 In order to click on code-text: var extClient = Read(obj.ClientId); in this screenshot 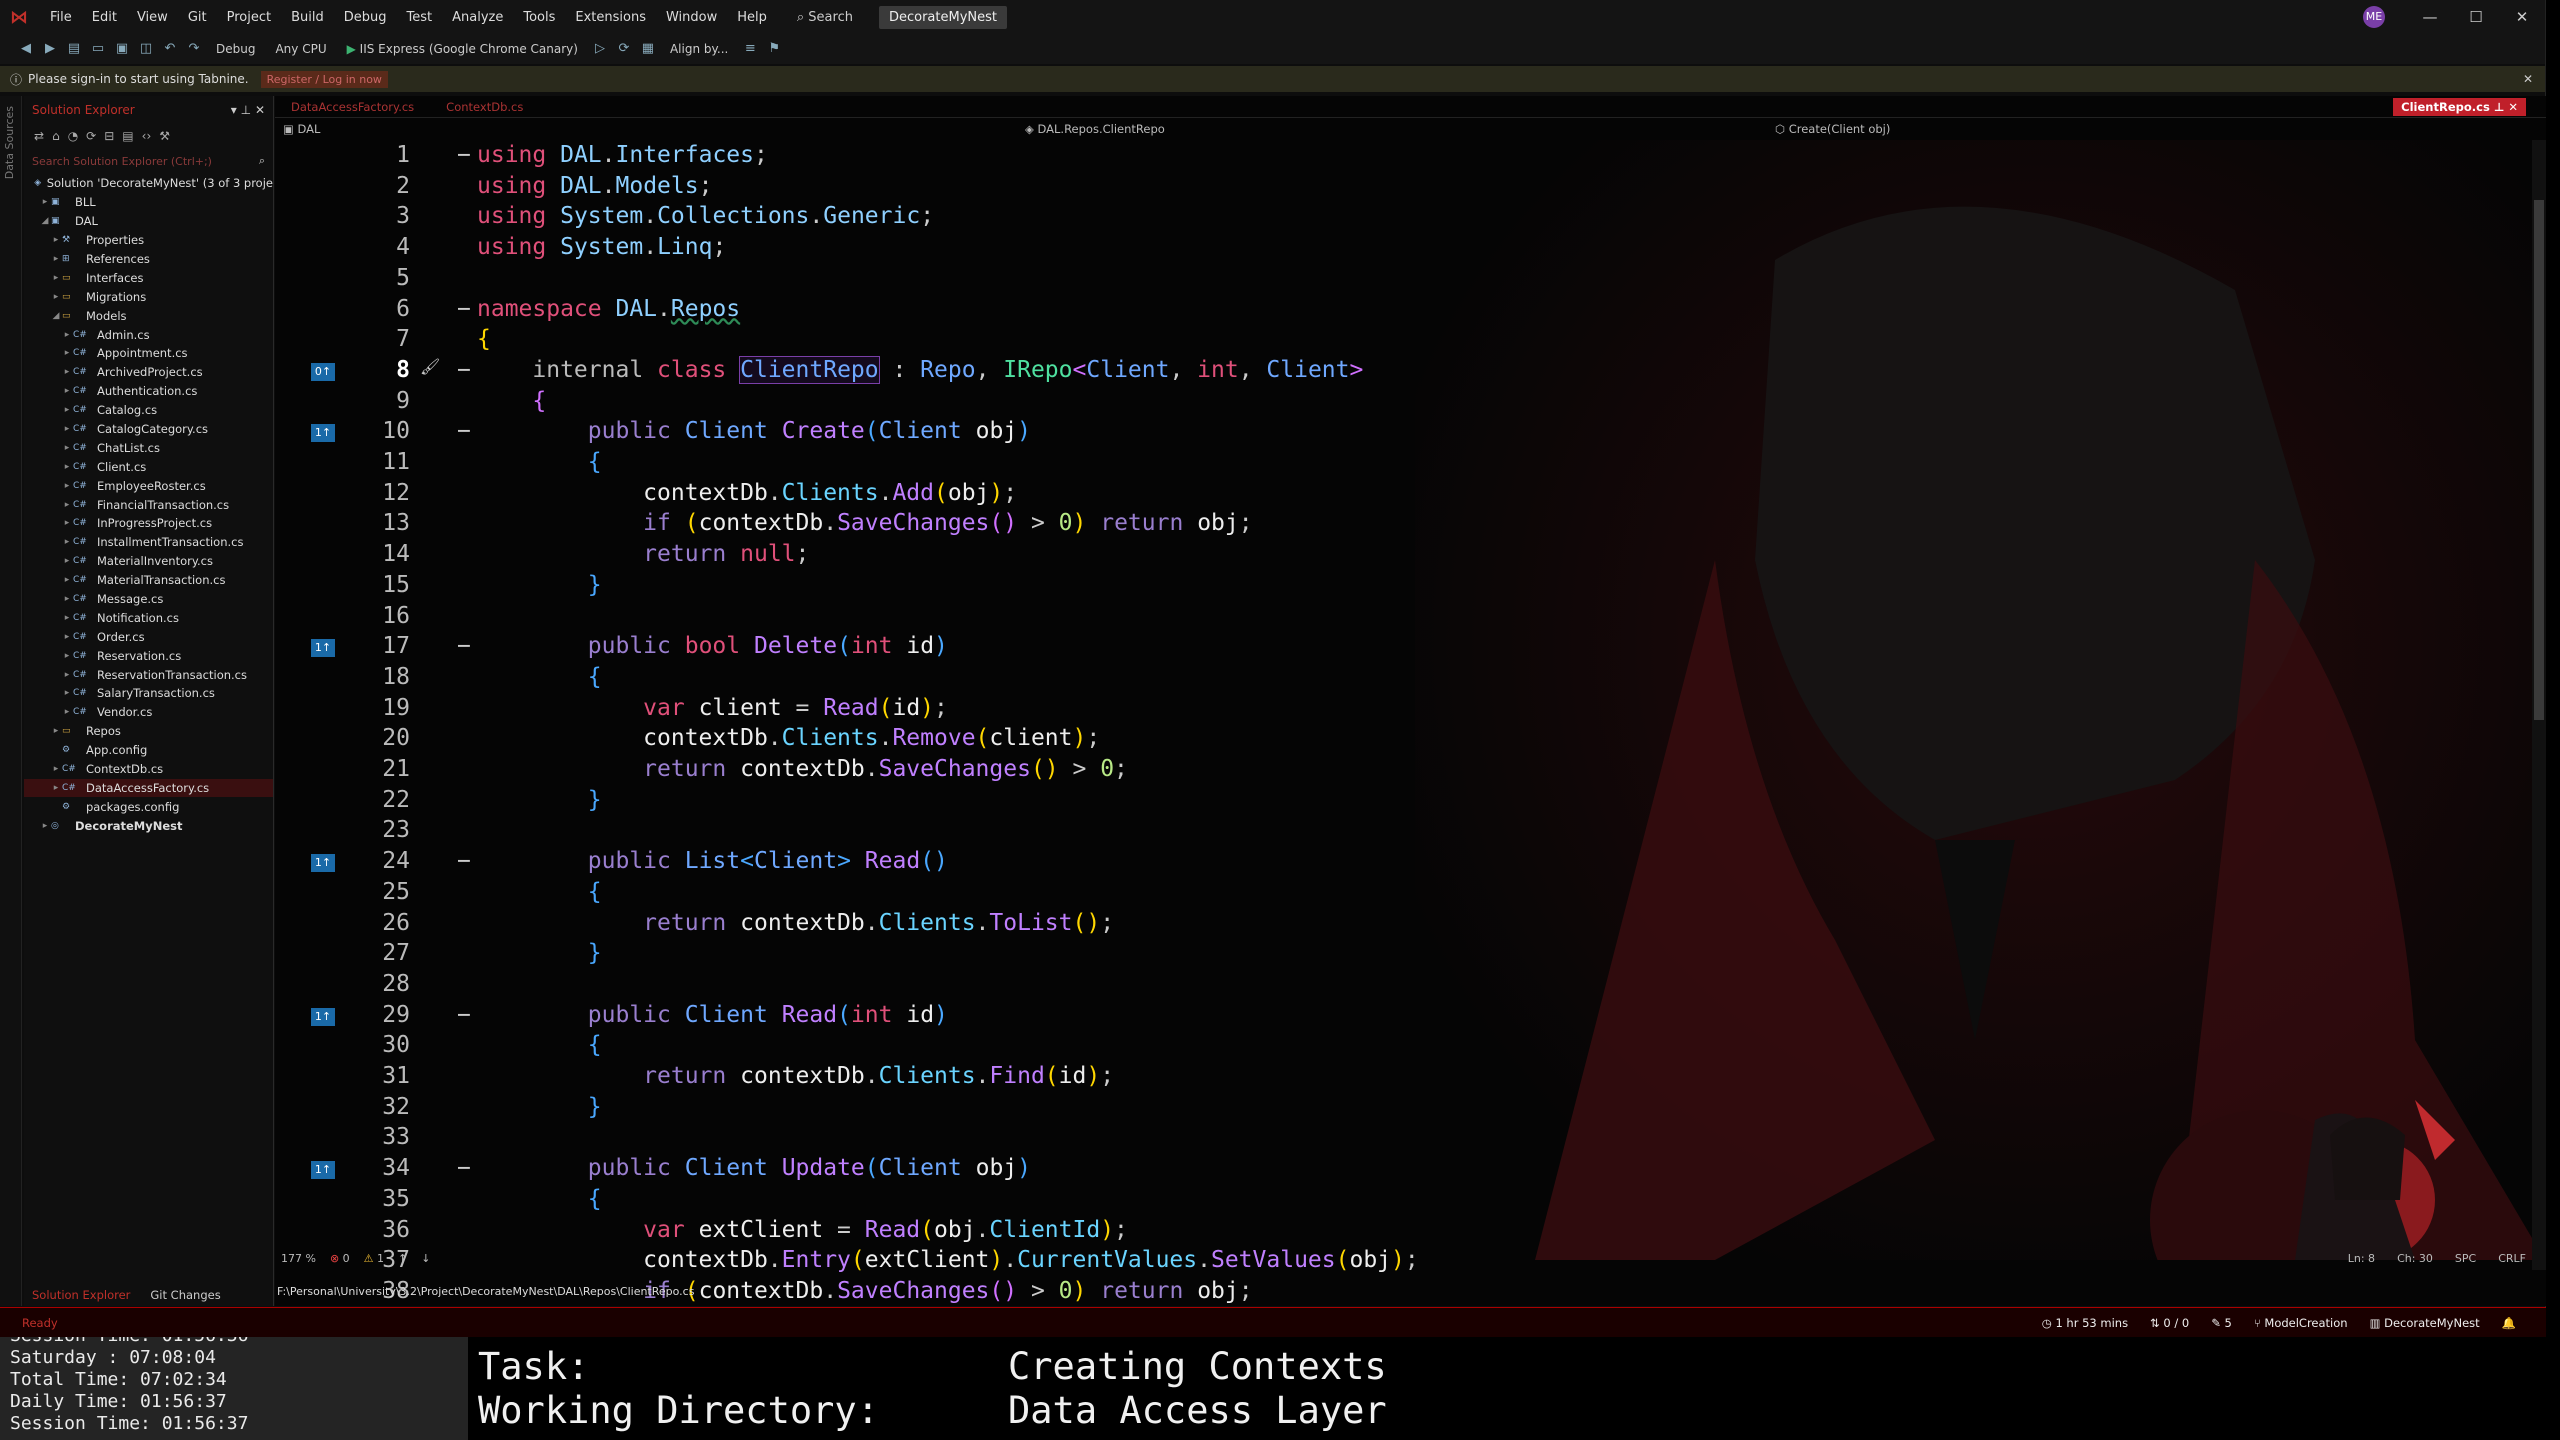, I will do `click(802, 1230)`.